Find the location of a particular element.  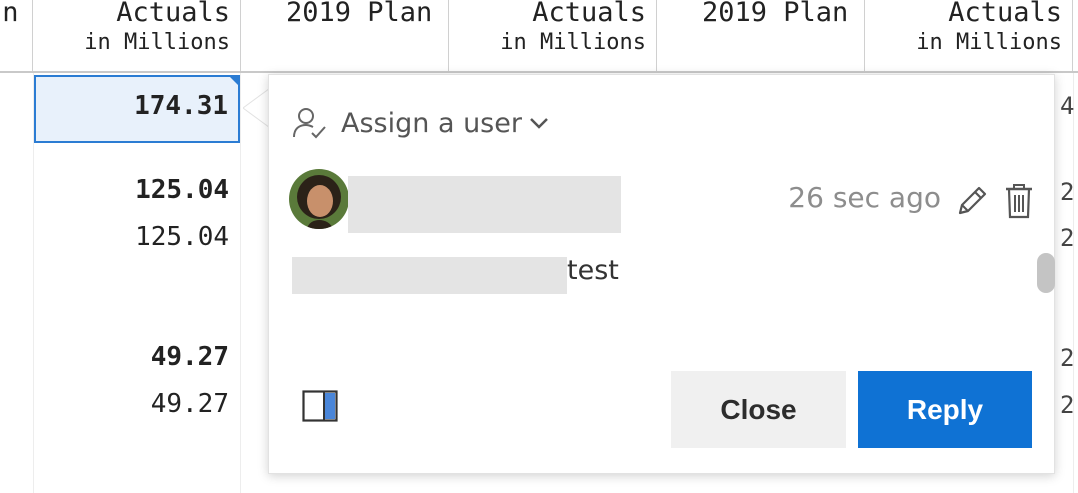

selected-cell: 174.31 is located at coordinates (137, 109).